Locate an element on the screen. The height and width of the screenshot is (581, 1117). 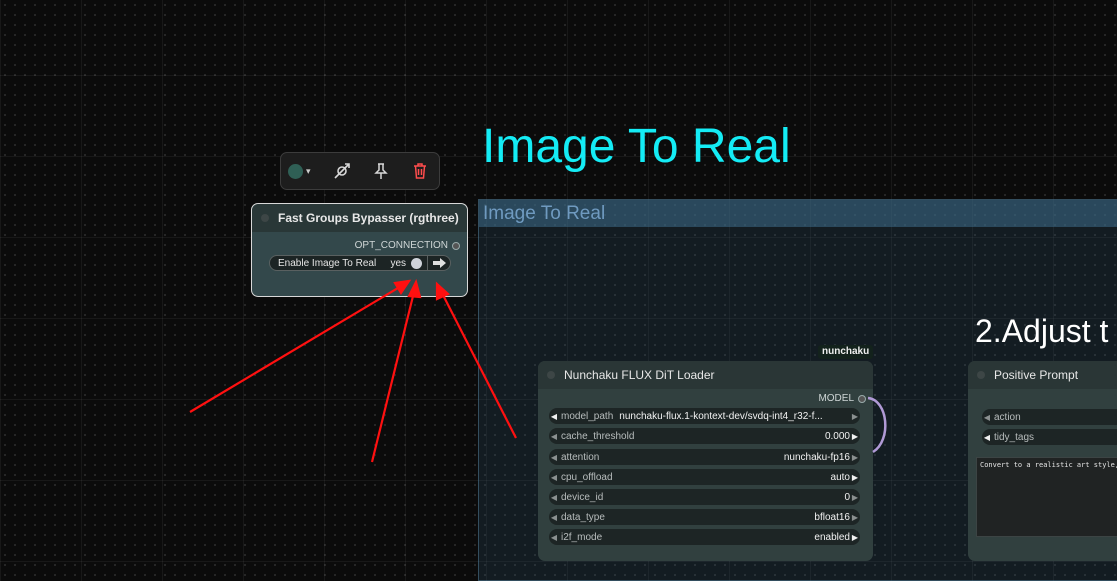
widget-value: enabled is located at coordinates (832, 537).